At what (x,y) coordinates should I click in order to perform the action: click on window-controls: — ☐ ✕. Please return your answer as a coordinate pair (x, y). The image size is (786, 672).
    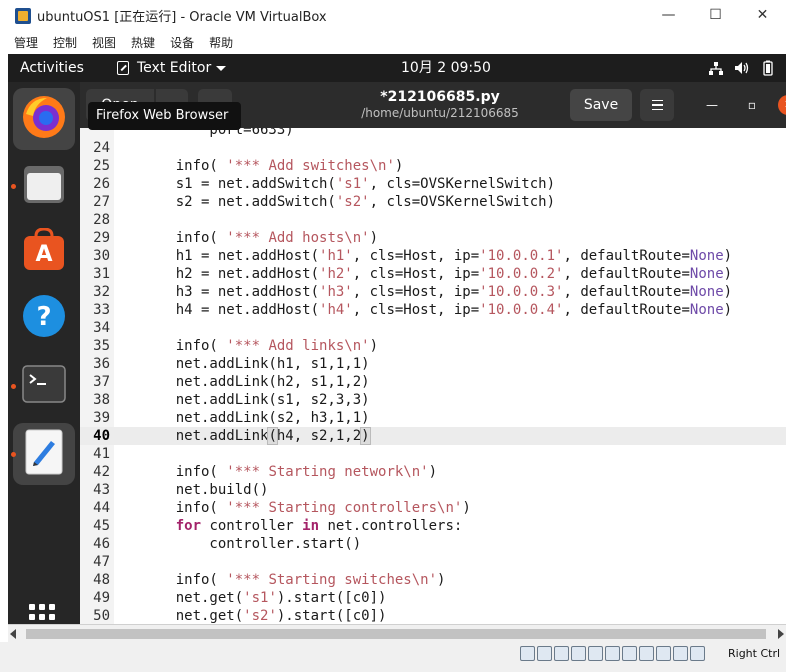
    Looking at the image, I should click on (715, 15).